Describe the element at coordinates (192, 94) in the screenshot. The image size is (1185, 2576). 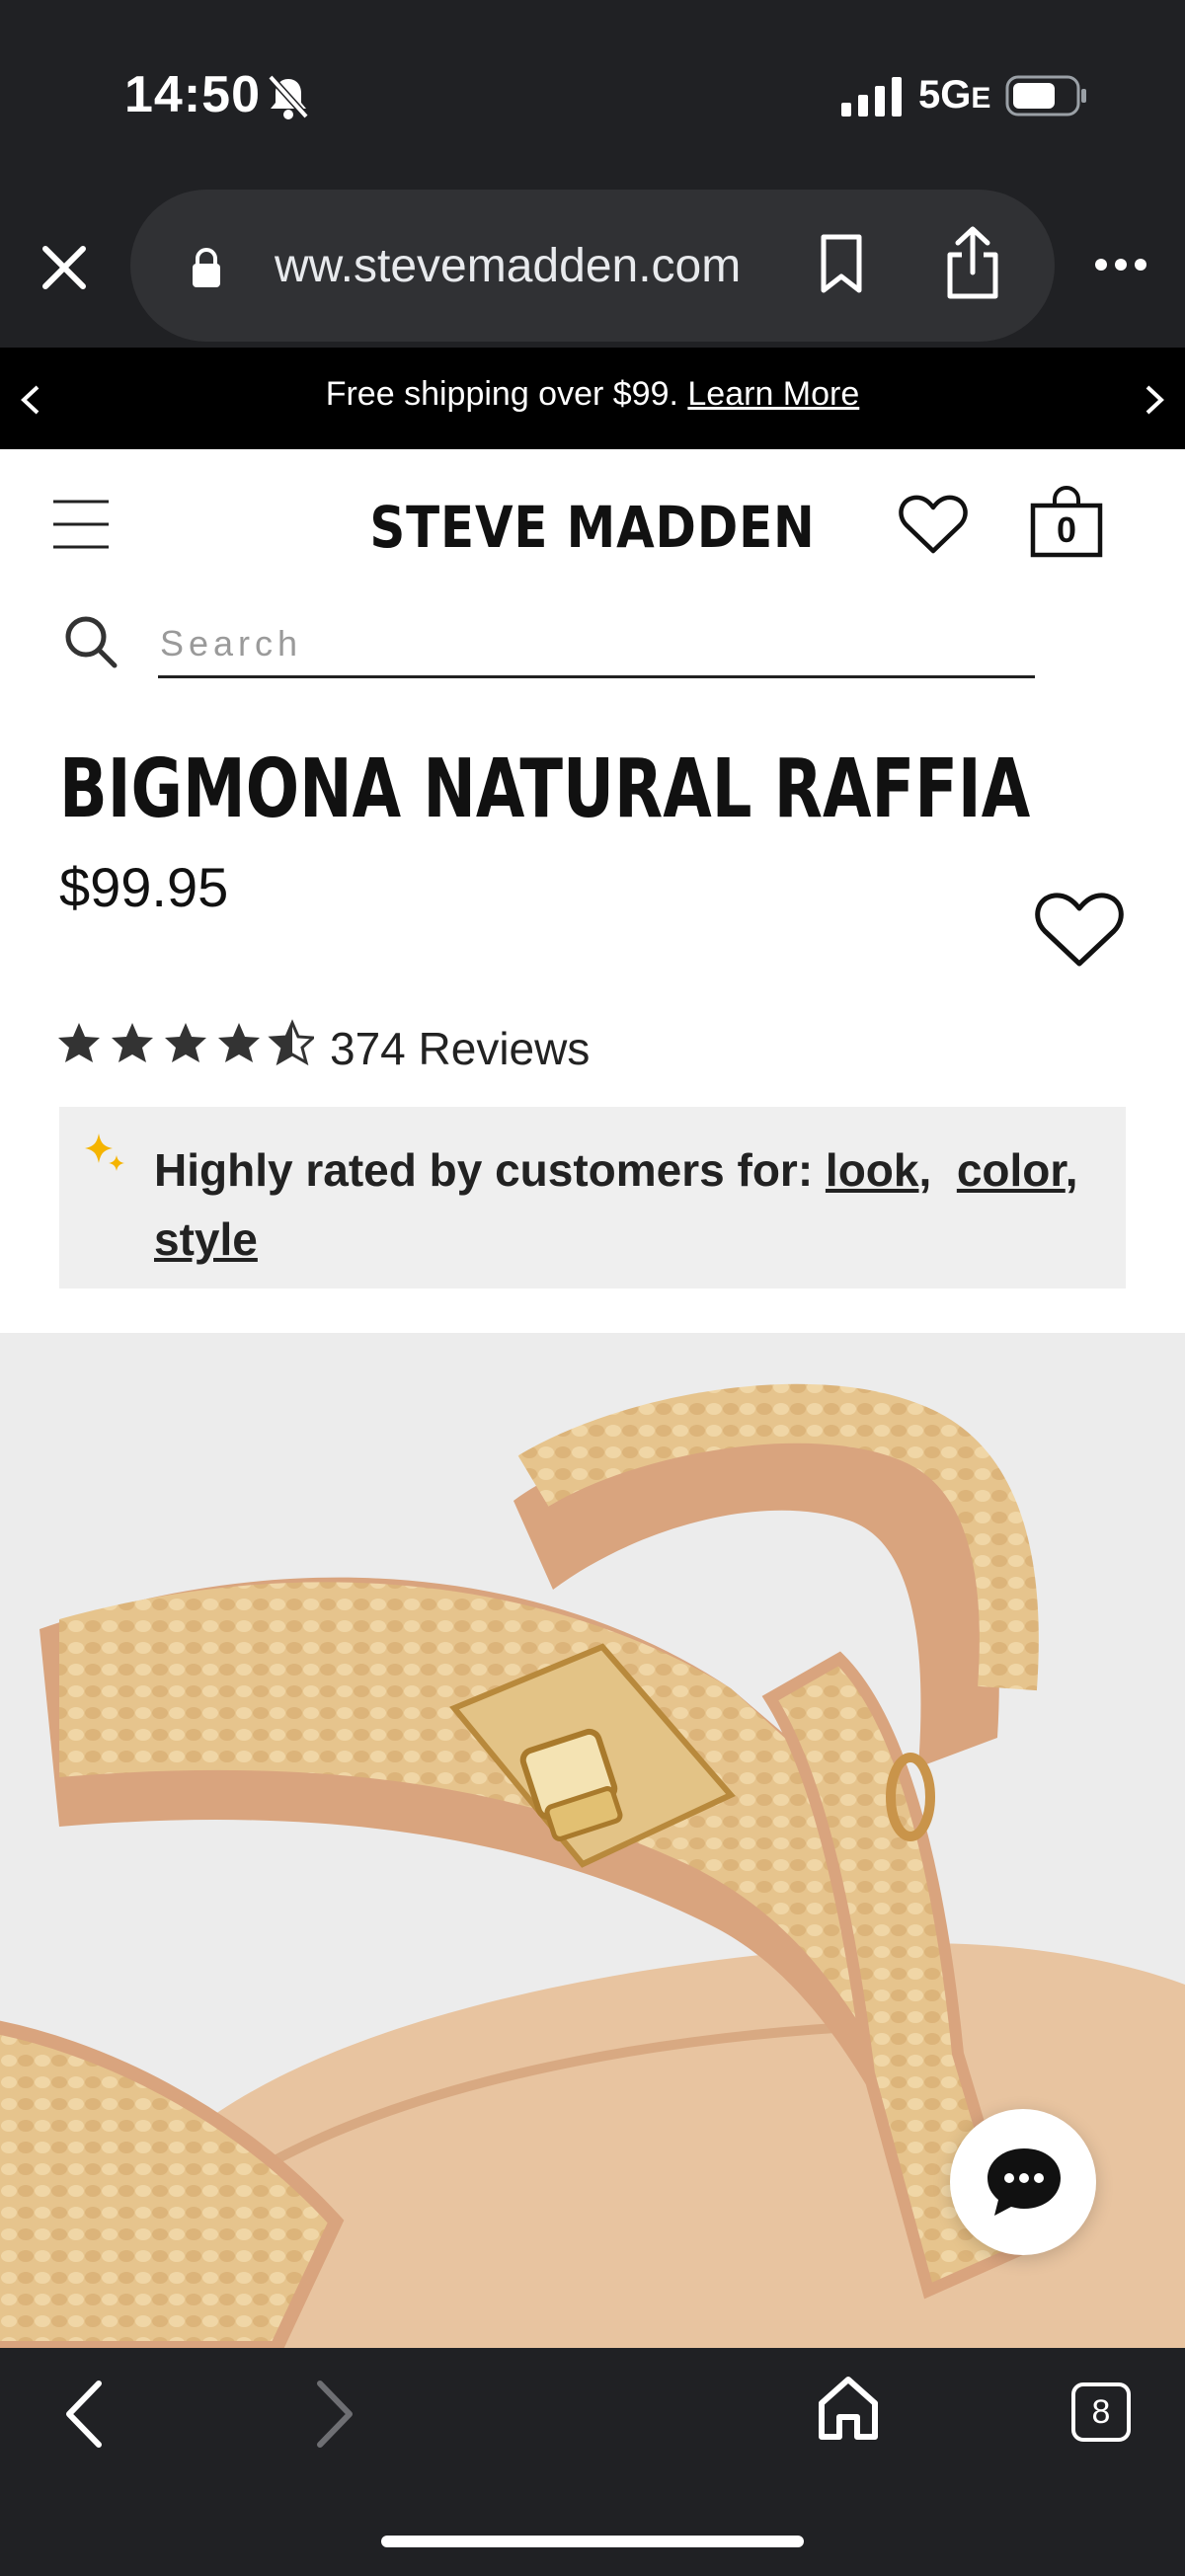
I see `status-time: 14:50` at that location.